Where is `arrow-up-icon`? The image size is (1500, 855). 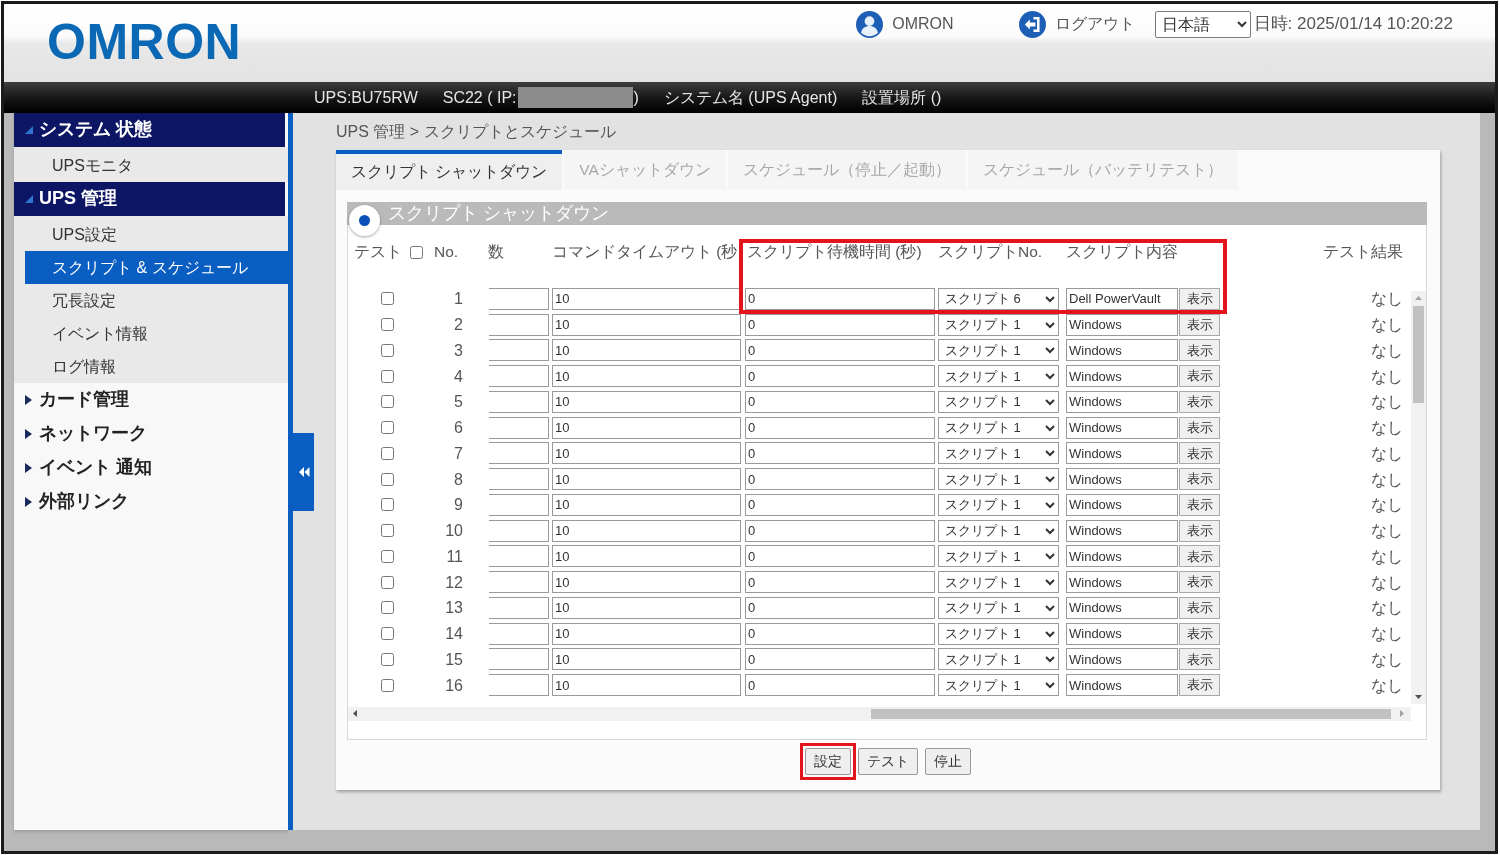 arrow-up-icon is located at coordinates (1418, 298).